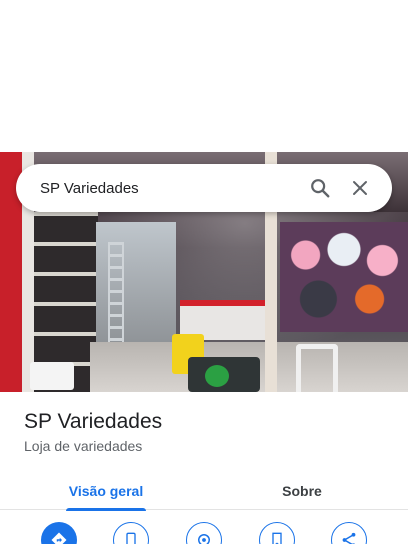  I want to click on search-input: SP Variedades, so click(170, 188).